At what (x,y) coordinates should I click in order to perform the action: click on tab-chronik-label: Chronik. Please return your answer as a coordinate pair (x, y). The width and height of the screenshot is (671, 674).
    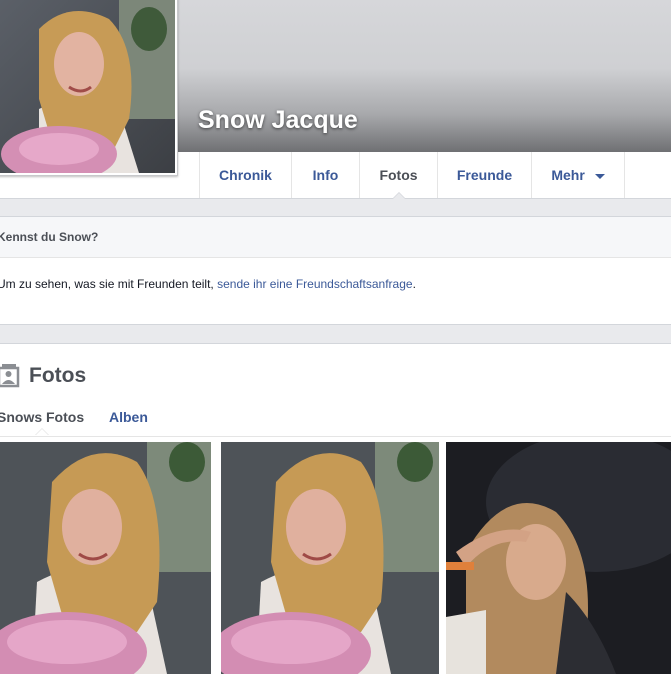
    Looking at the image, I should click on (245, 175).